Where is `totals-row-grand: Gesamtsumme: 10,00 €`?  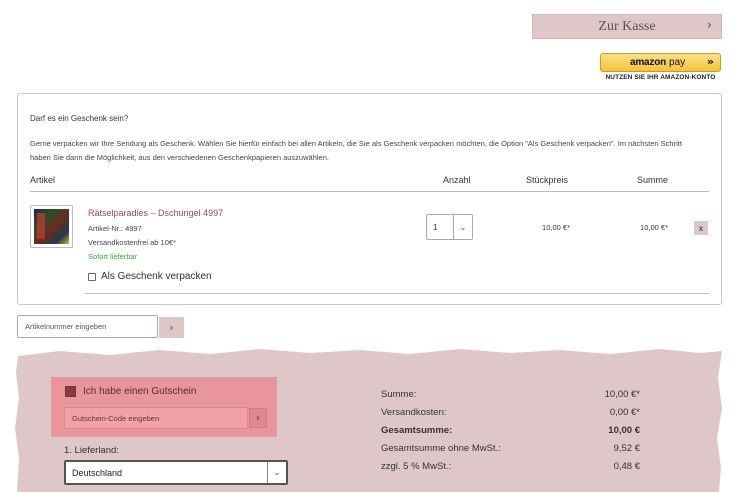
totals-row-grand: Gesamtsumme: 10,00 € is located at coordinates (510, 430).